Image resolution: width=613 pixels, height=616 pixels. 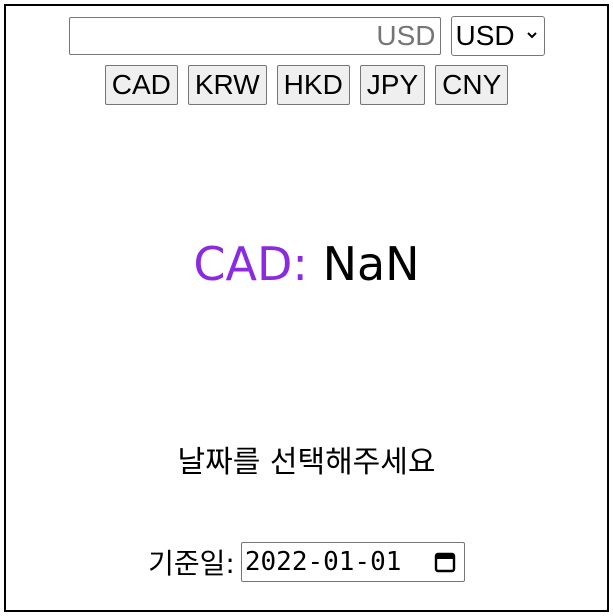 I want to click on date-row: 기준일: 2022-01-01, so click(x=306, y=562).